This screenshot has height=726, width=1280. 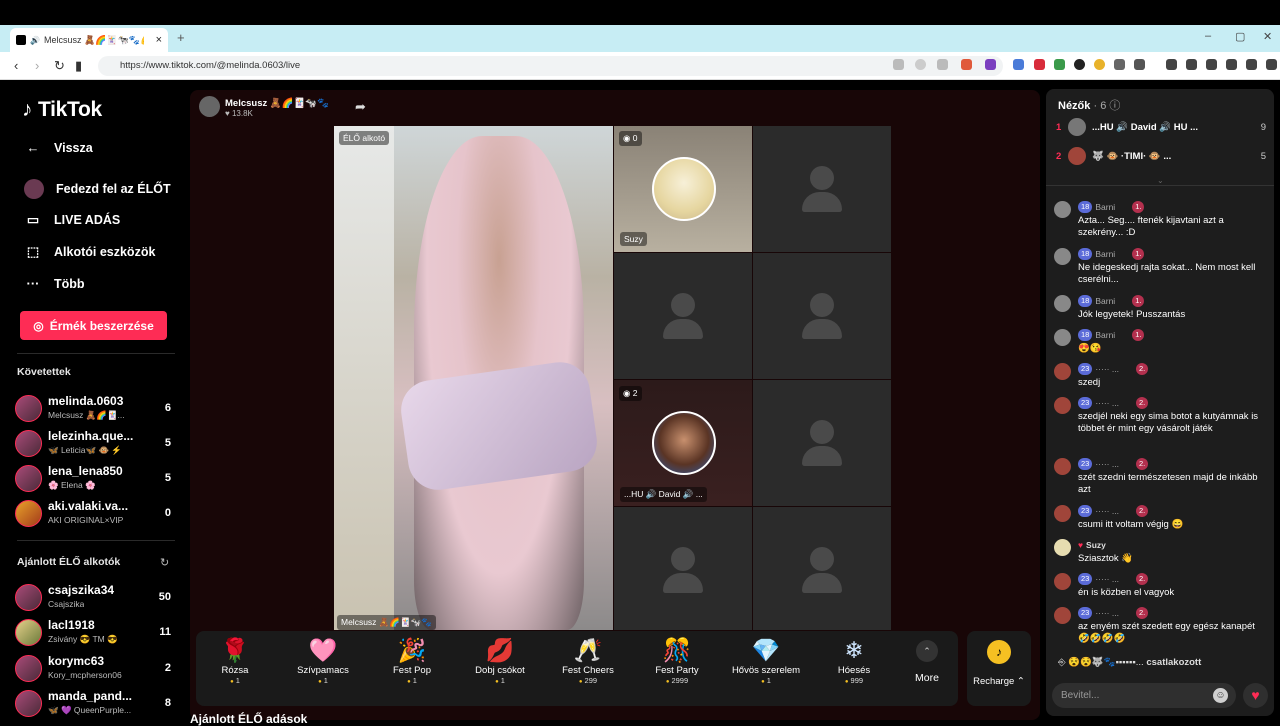 I want to click on recommended-account: lacl1918 Zsivány 😎 TM 😎 11, so click(x=95, y=634).